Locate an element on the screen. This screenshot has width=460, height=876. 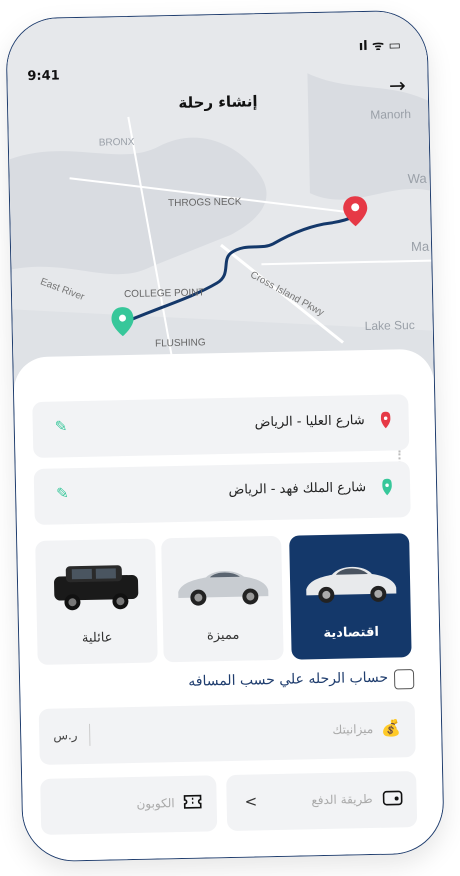
map-label-manor: Manorh is located at coordinates (390, 114).